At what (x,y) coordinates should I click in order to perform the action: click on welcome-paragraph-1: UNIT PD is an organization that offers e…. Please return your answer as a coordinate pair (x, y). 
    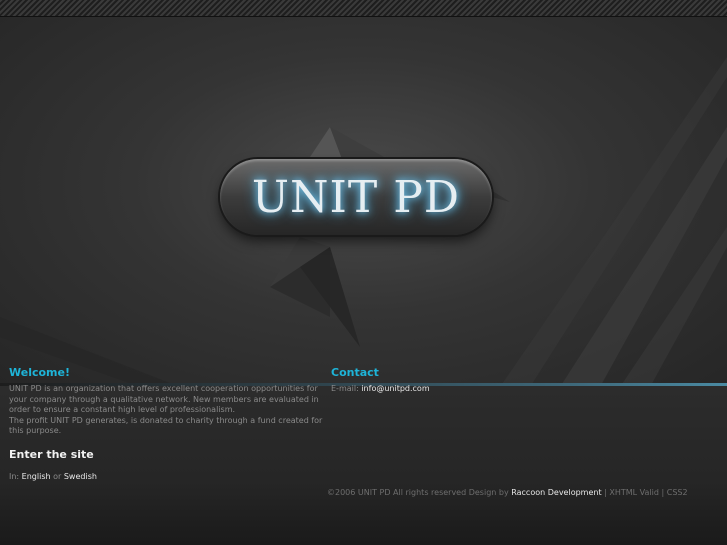
    Looking at the image, I should click on (164, 399).